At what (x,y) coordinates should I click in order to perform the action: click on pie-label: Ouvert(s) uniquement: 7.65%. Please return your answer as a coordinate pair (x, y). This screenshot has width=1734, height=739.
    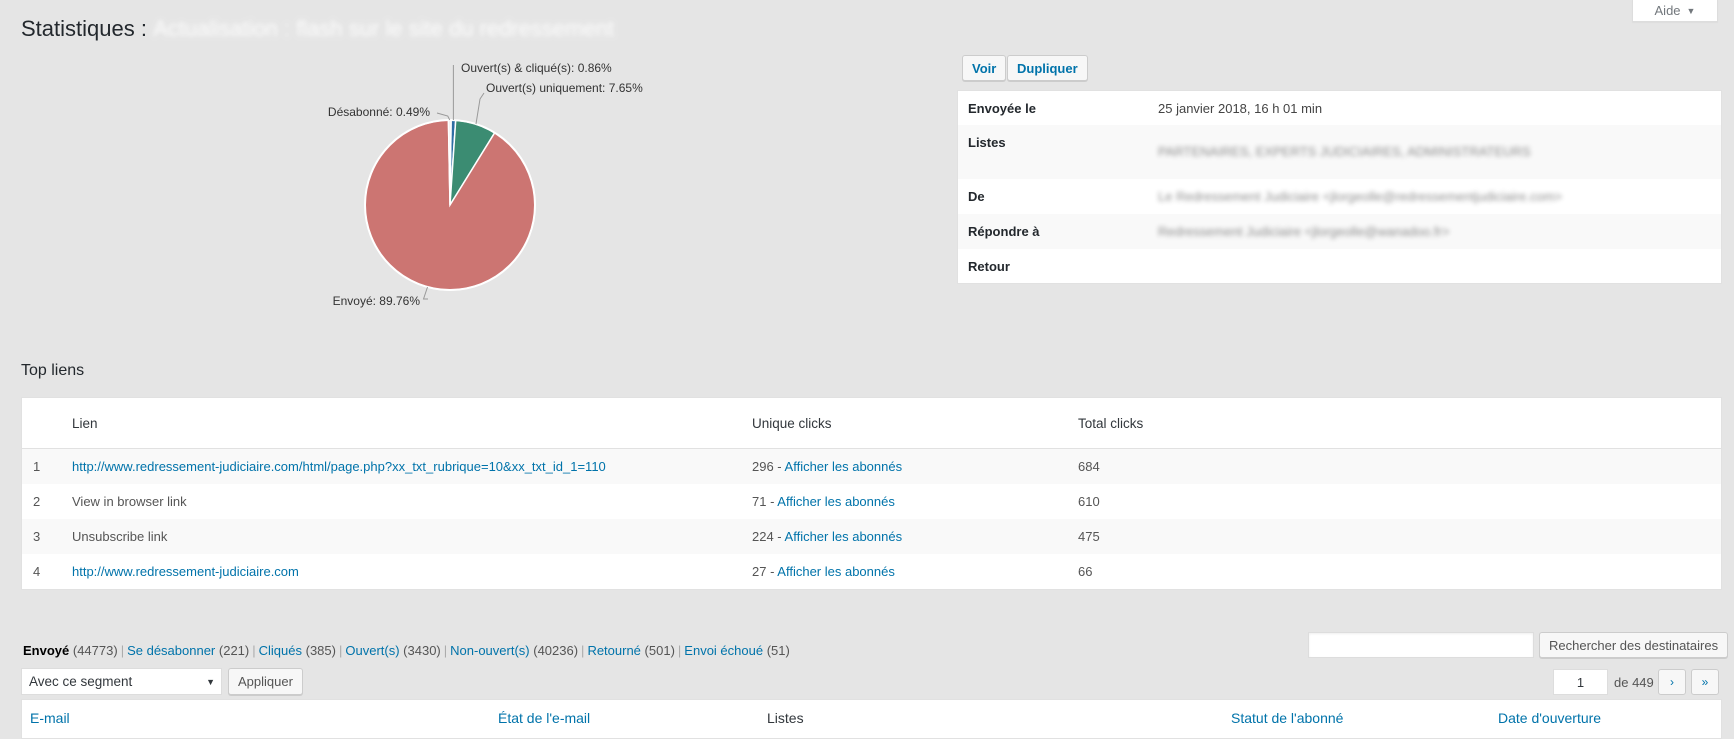
    Looking at the image, I should click on (564, 88).